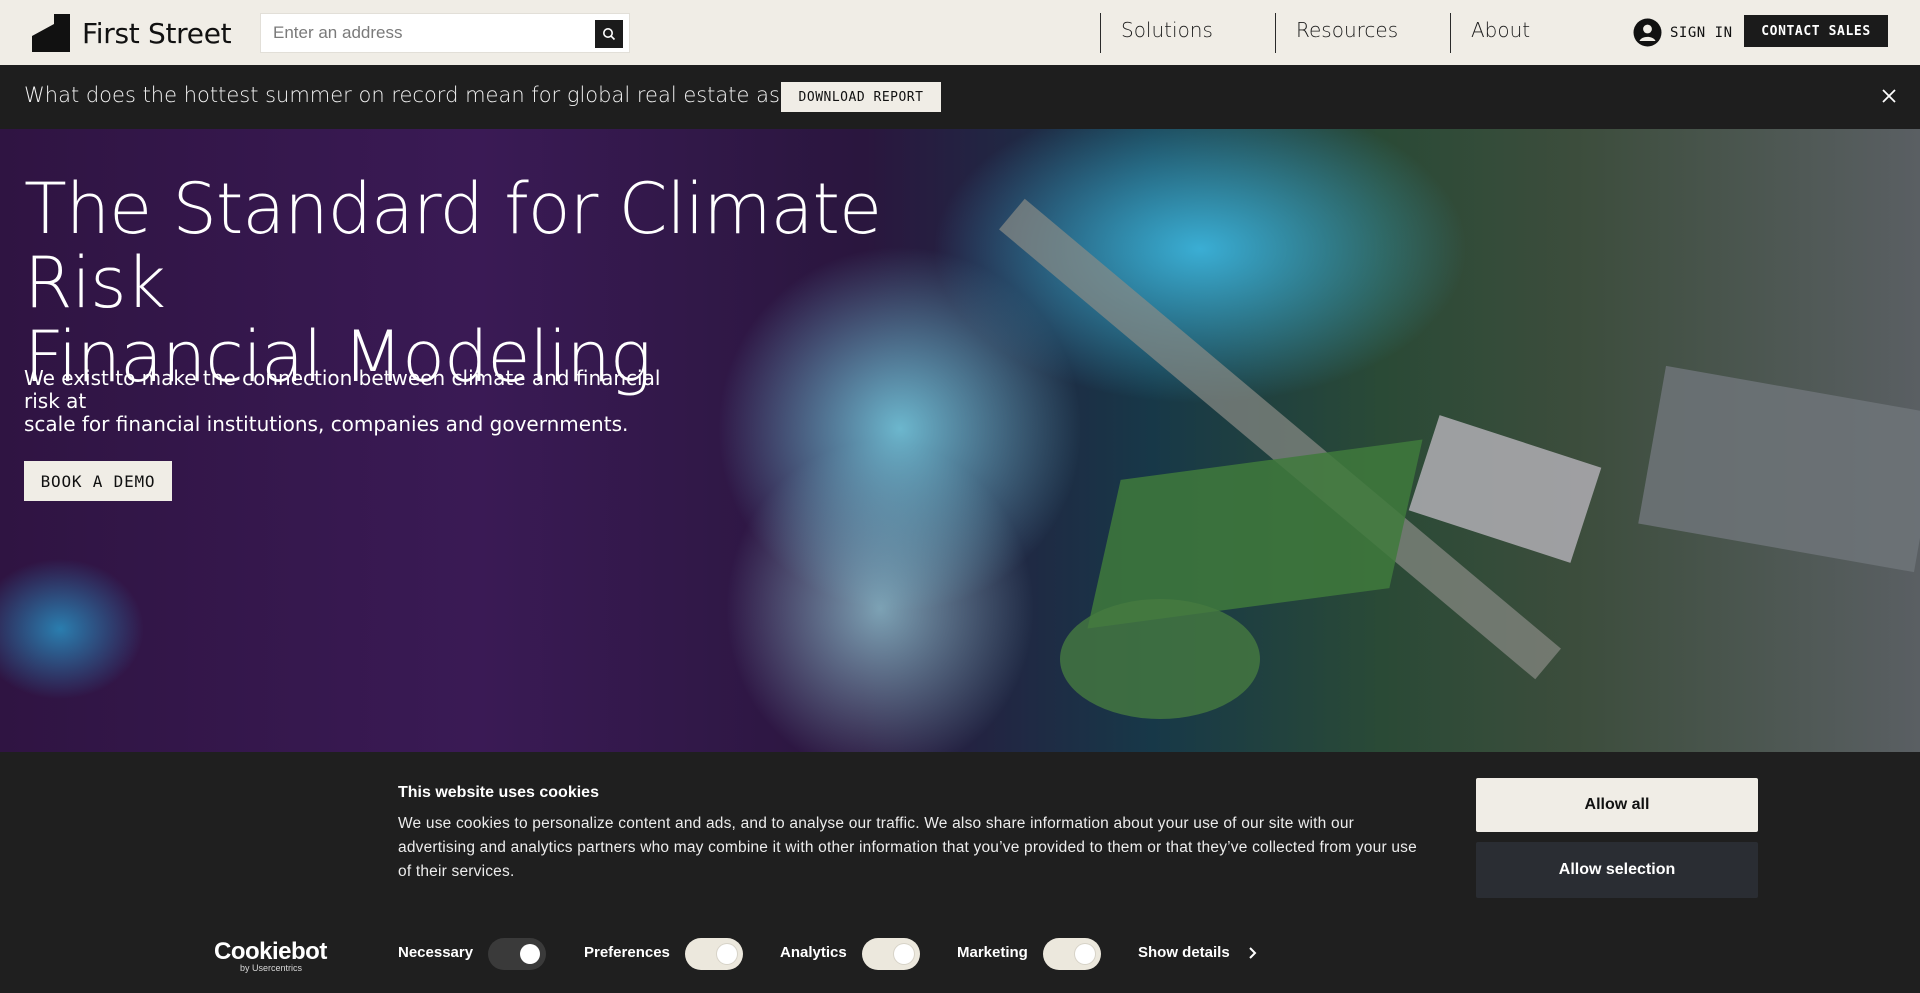 The height and width of the screenshot is (993, 1920). What do you see at coordinates (436, 952) in the screenshot?
I see `toggle-label-necessary: Necessary` at bounding box center [436, 952].